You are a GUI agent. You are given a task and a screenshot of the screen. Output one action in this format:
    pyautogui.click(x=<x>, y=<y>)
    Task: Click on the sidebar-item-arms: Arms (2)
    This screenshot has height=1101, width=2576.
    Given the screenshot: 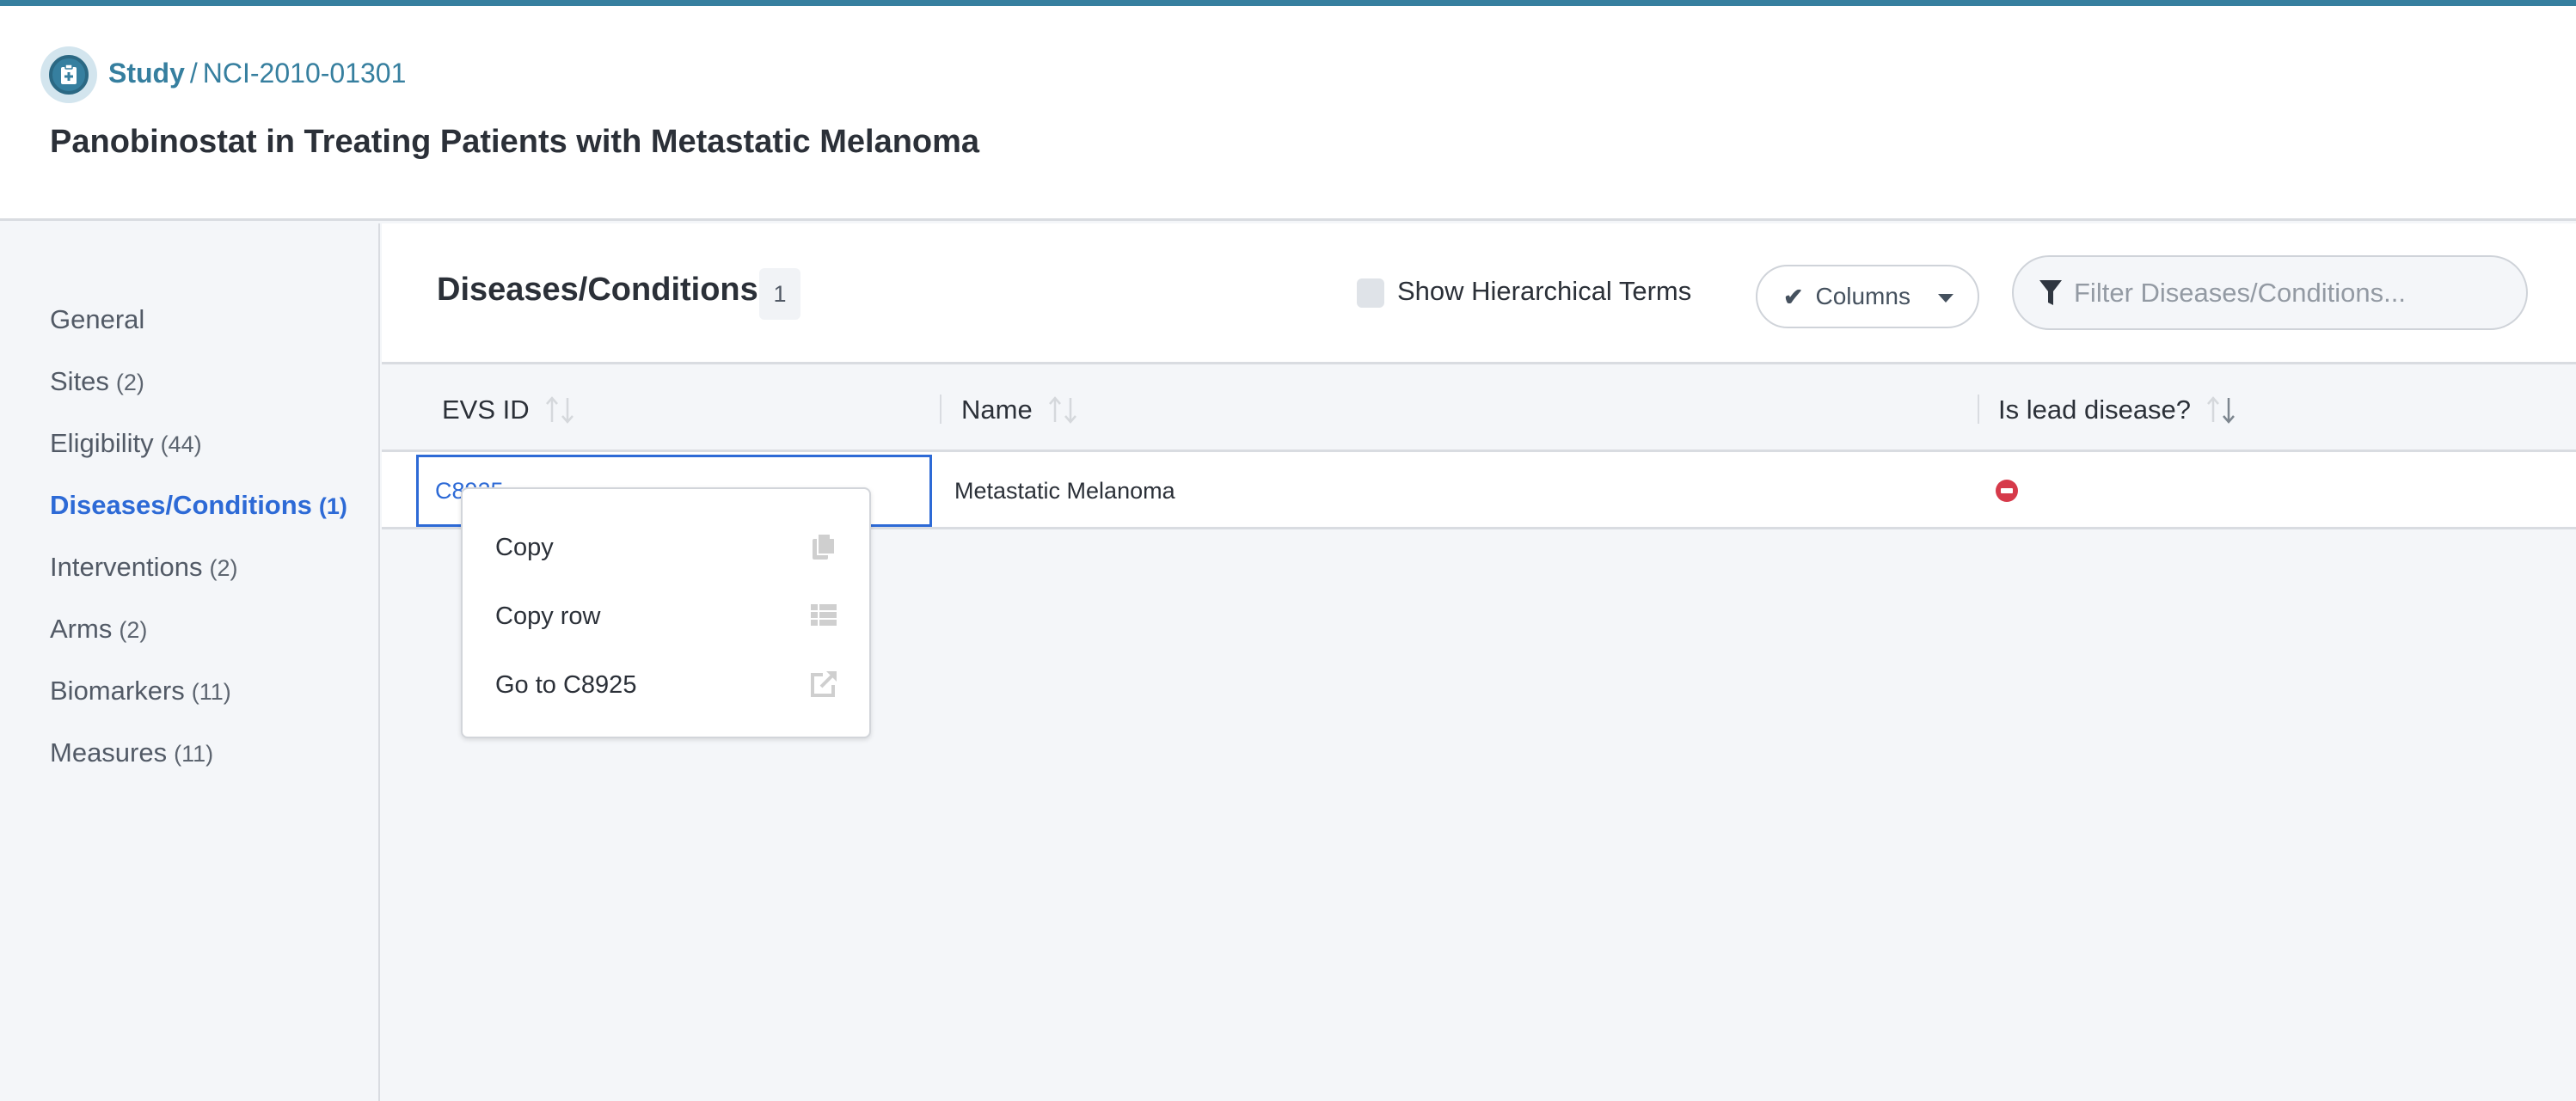 What is the action you would take?
    pyautogui.click(x=98, y=629)
    